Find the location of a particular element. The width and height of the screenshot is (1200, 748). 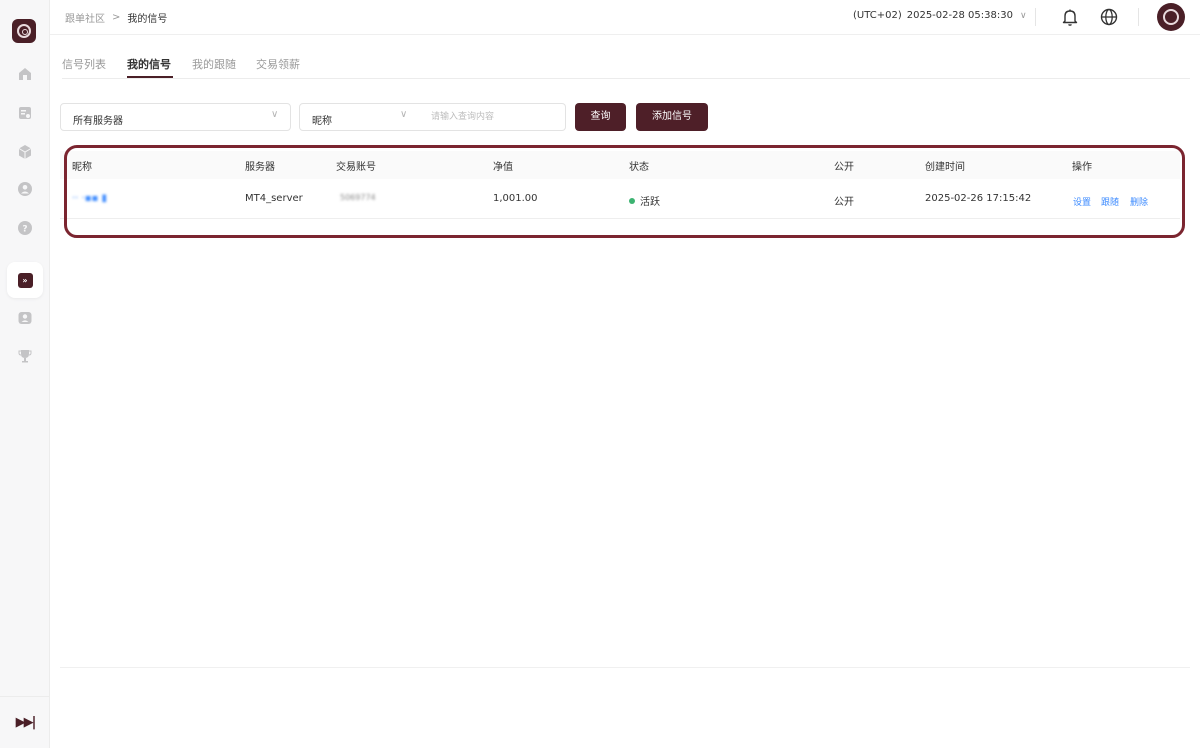

field-select: 昵称 ∨ is located at coordinates (359, 117).